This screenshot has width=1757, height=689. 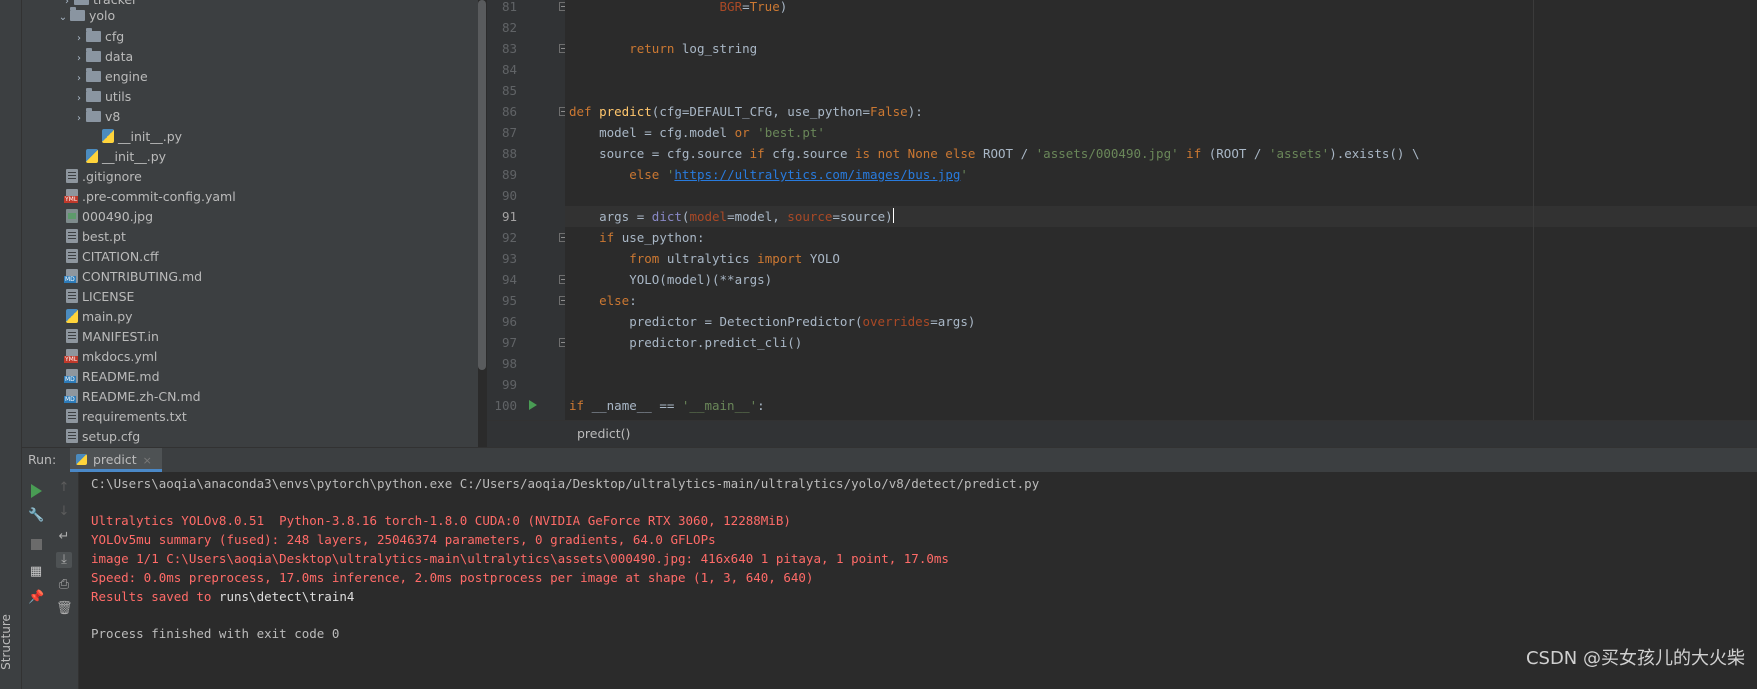 I want to click on editor-breadcrumb: predict(), so click(x=1122, y=434).